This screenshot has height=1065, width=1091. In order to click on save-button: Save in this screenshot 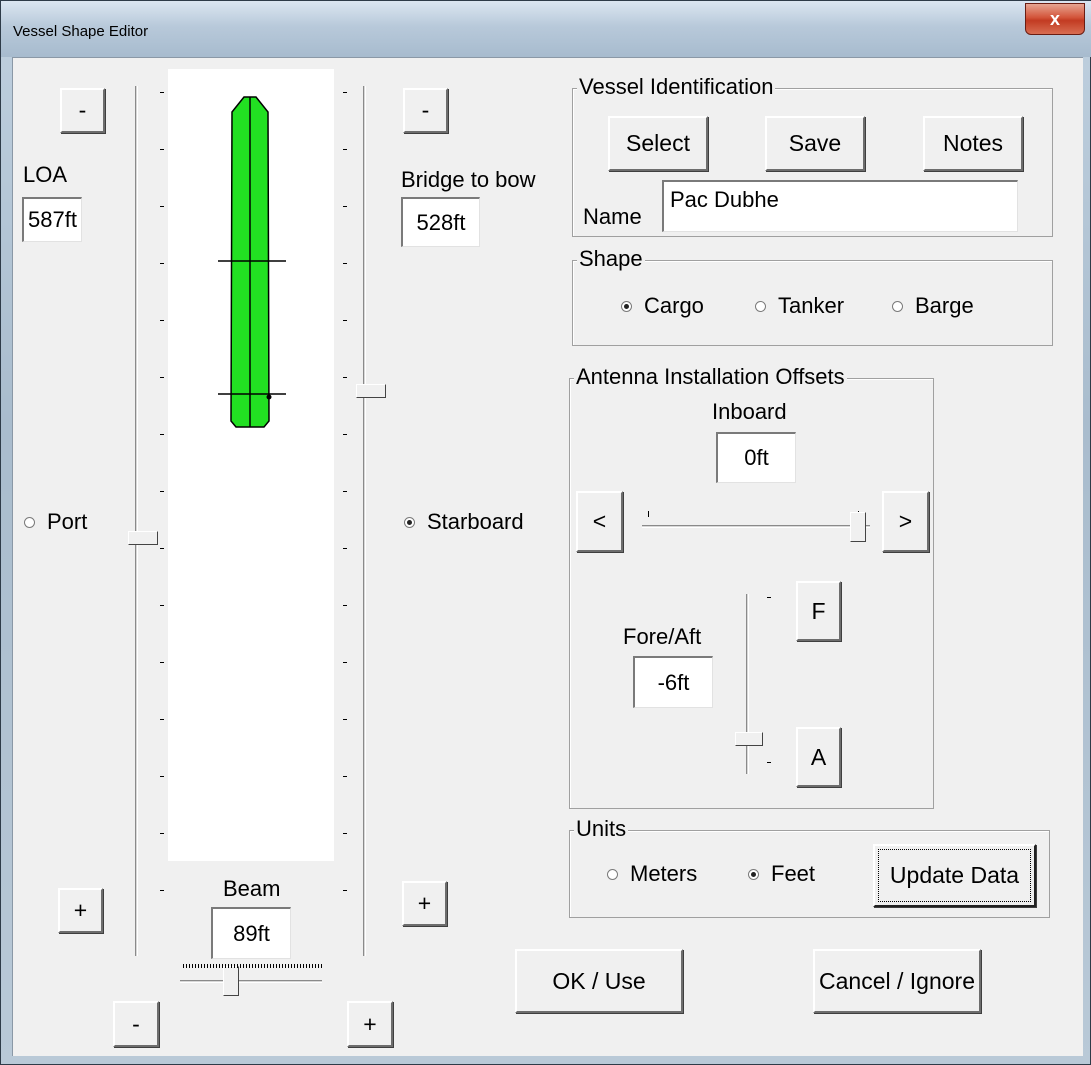, I will do `click(815, 143)`.